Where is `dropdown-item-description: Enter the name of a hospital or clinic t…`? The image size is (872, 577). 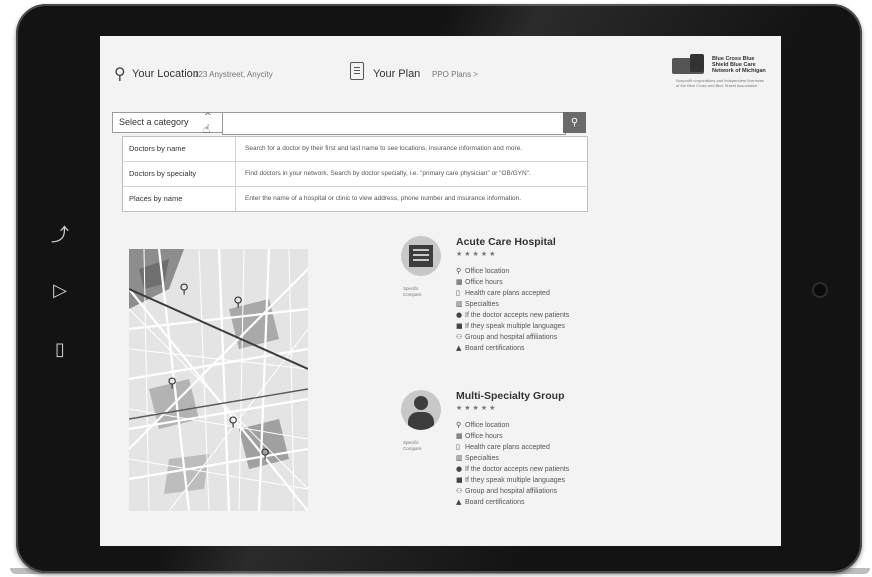
dropdown-item-description: Enter the name of a hospital or clinic t… is located at coordinates (383, 198).